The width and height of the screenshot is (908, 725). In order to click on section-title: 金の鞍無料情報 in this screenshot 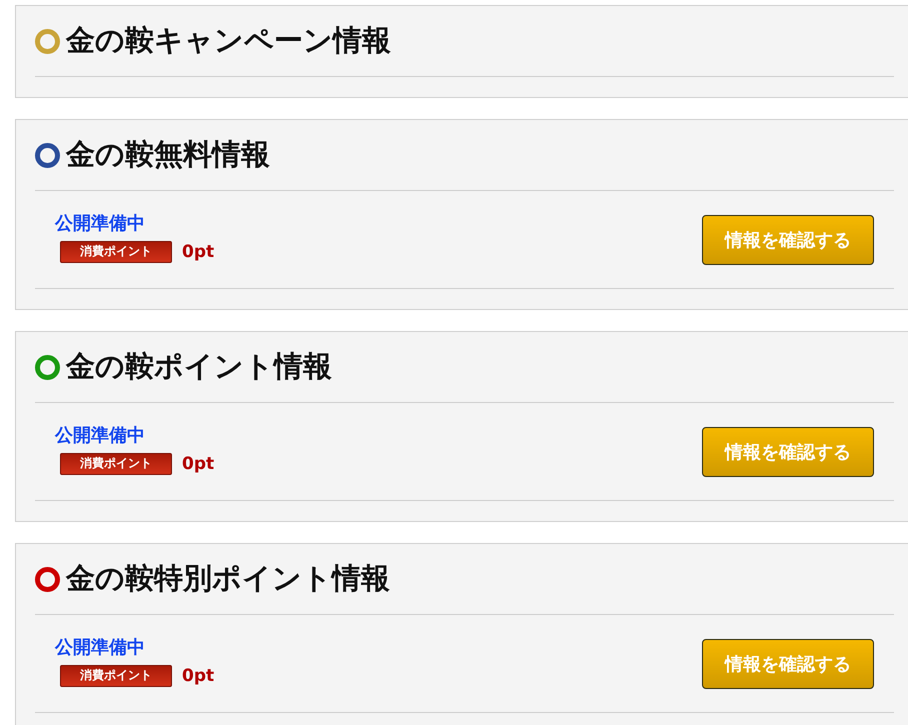, I will do `click(168, 155)`.